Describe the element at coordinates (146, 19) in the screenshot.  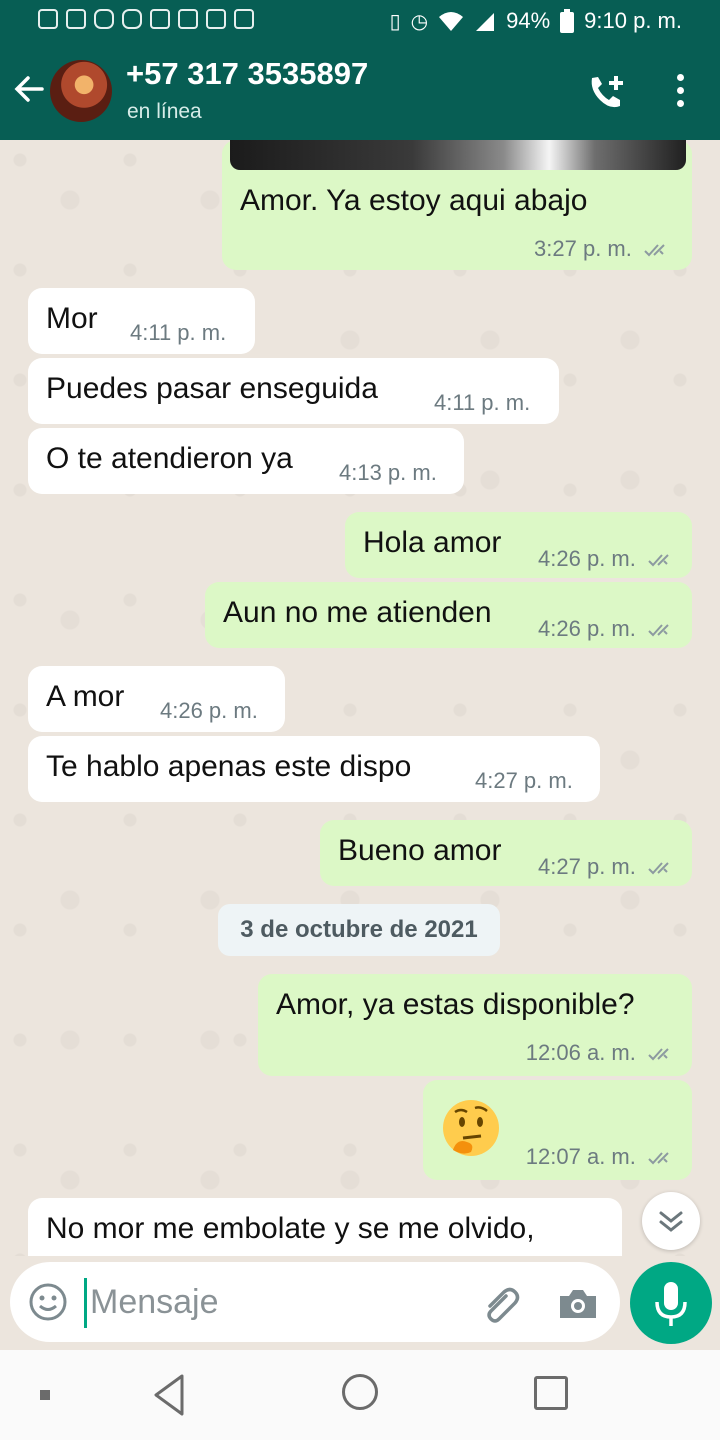
I see `notification-icons` at that location.